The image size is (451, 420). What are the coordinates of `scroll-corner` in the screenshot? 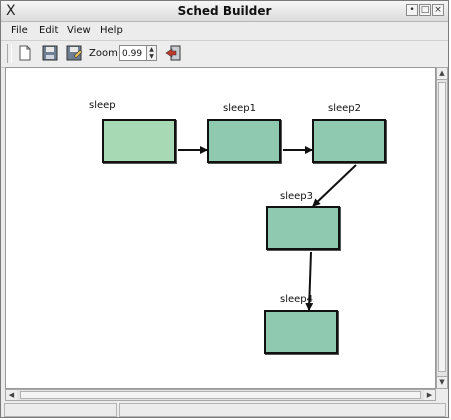 It's located at (442, 395).